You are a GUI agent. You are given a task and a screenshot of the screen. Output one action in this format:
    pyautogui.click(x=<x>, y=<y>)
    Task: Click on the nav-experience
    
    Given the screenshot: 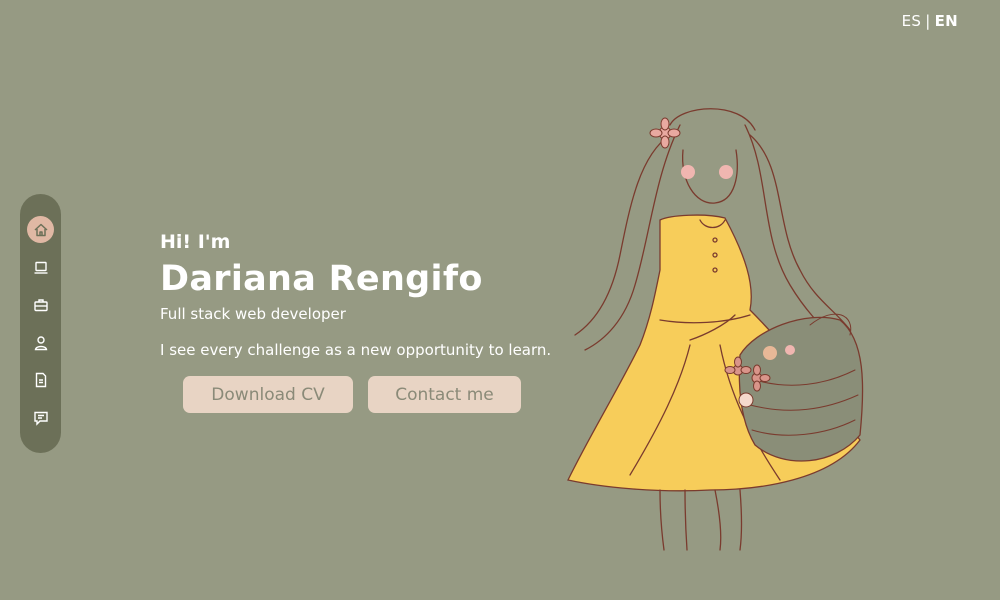 What is the action you would take?
    pyautogui.click(x=40, y=304)
    